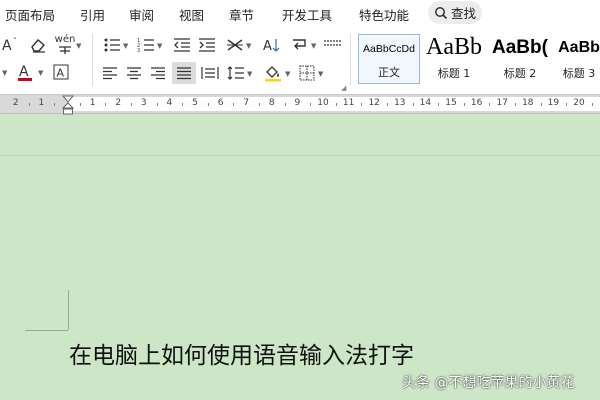  Describe the element at coordinates (348, 103) in the screenshot. I see `ruler-number: 11` at that location.